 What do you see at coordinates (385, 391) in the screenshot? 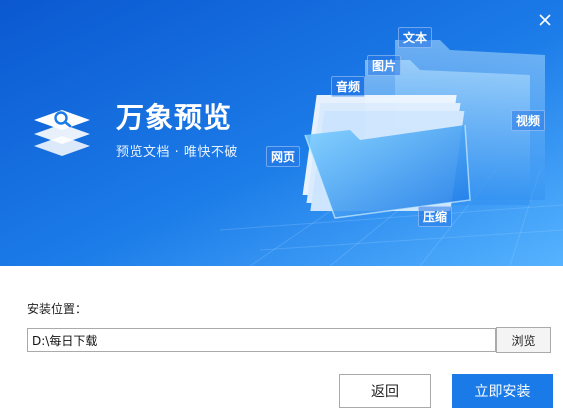
I see `back-button: 返回` at bounding box center [385, 391].